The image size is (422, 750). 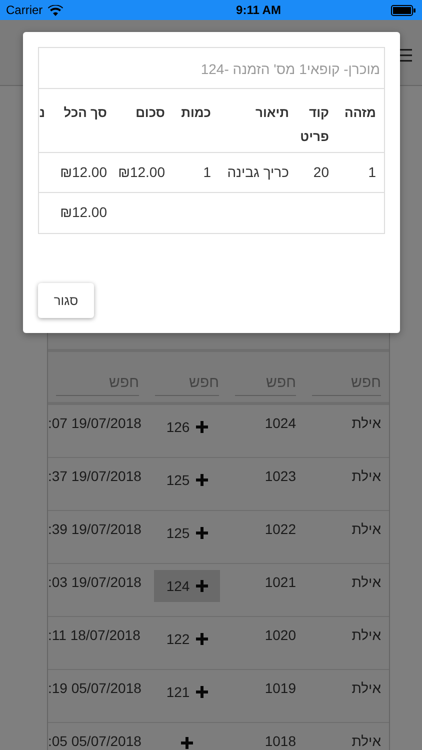 I want to click on order-expand-button: 122, so click(x=187, y=639).